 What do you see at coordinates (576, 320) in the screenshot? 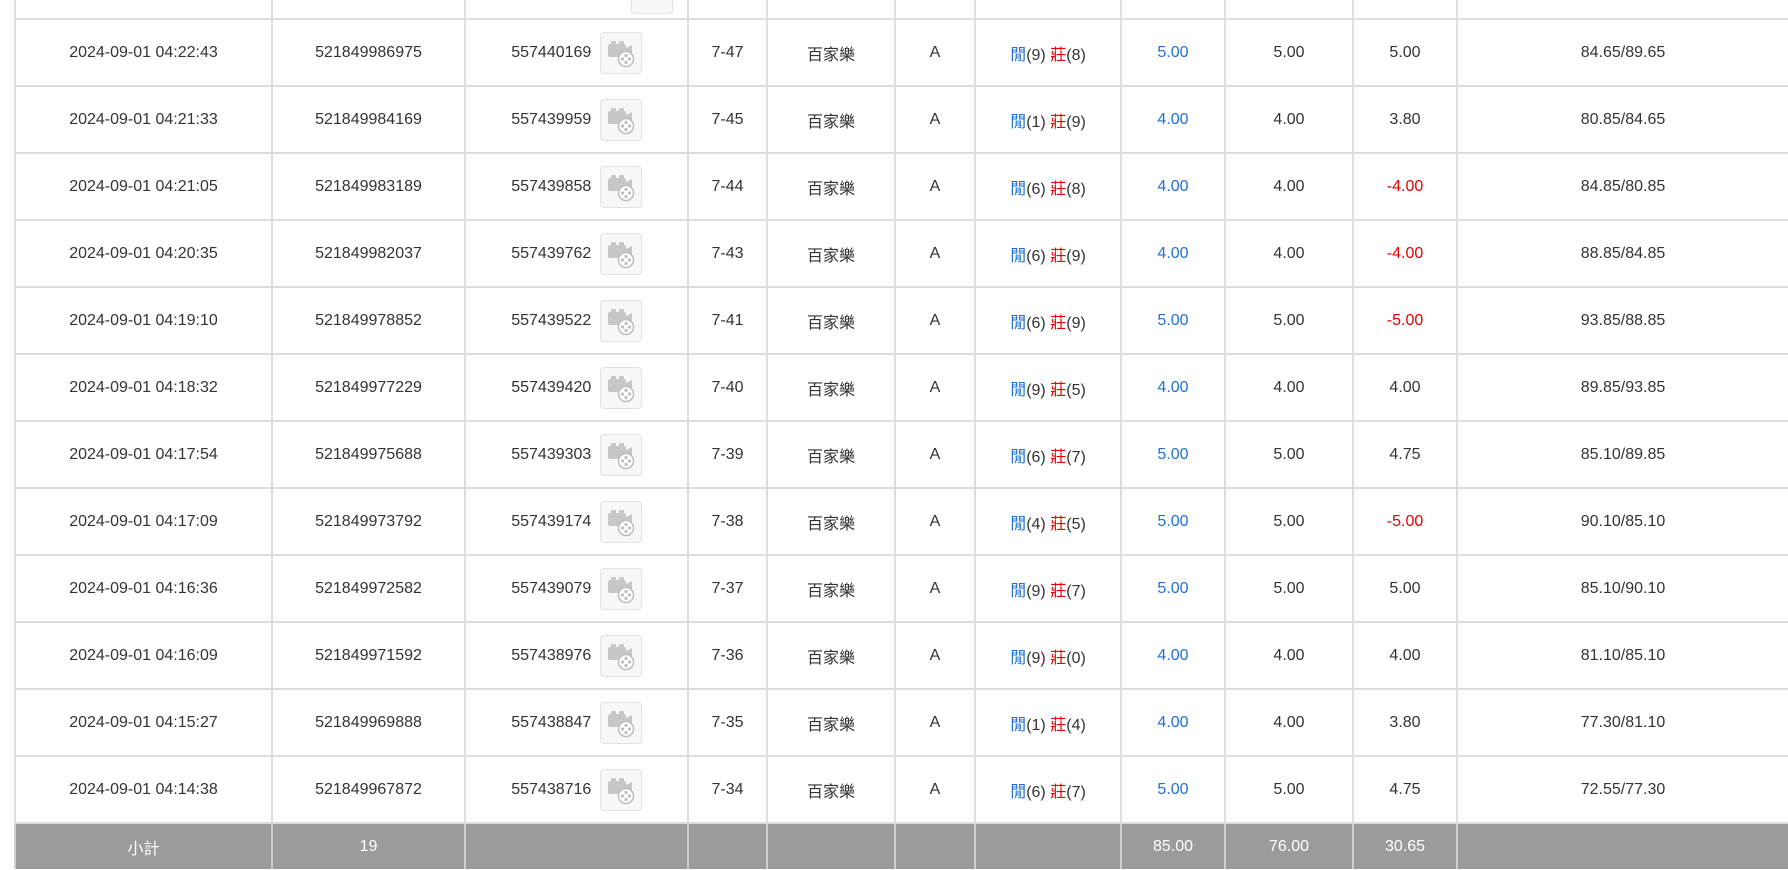
I see `round-id-cell: 557439522` at bounding box center [576, 320].